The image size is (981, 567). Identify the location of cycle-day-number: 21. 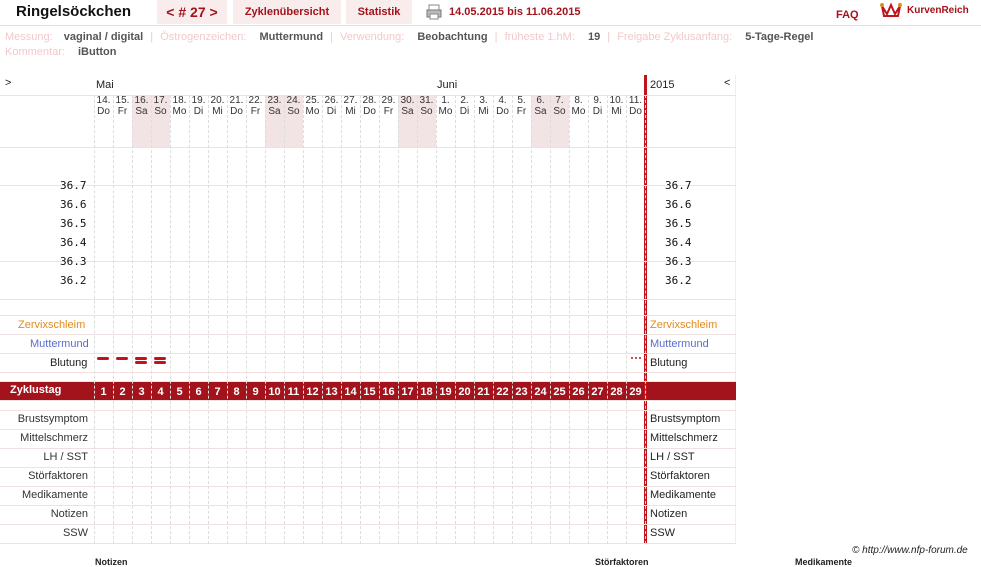
(483, 392).